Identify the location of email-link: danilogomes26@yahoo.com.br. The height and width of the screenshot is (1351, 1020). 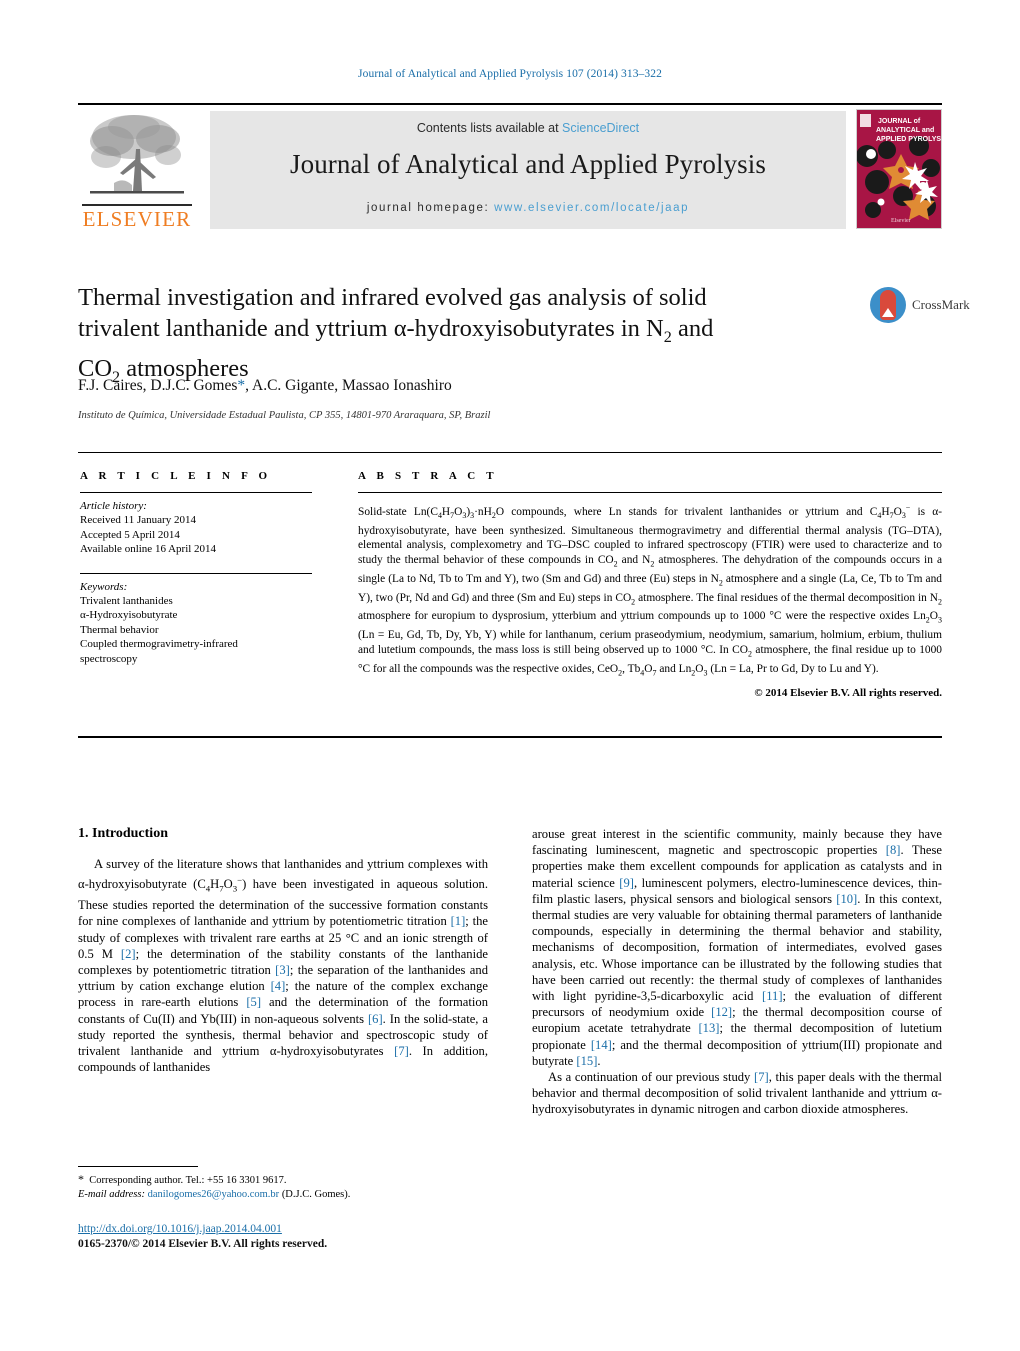
(214, 1194).